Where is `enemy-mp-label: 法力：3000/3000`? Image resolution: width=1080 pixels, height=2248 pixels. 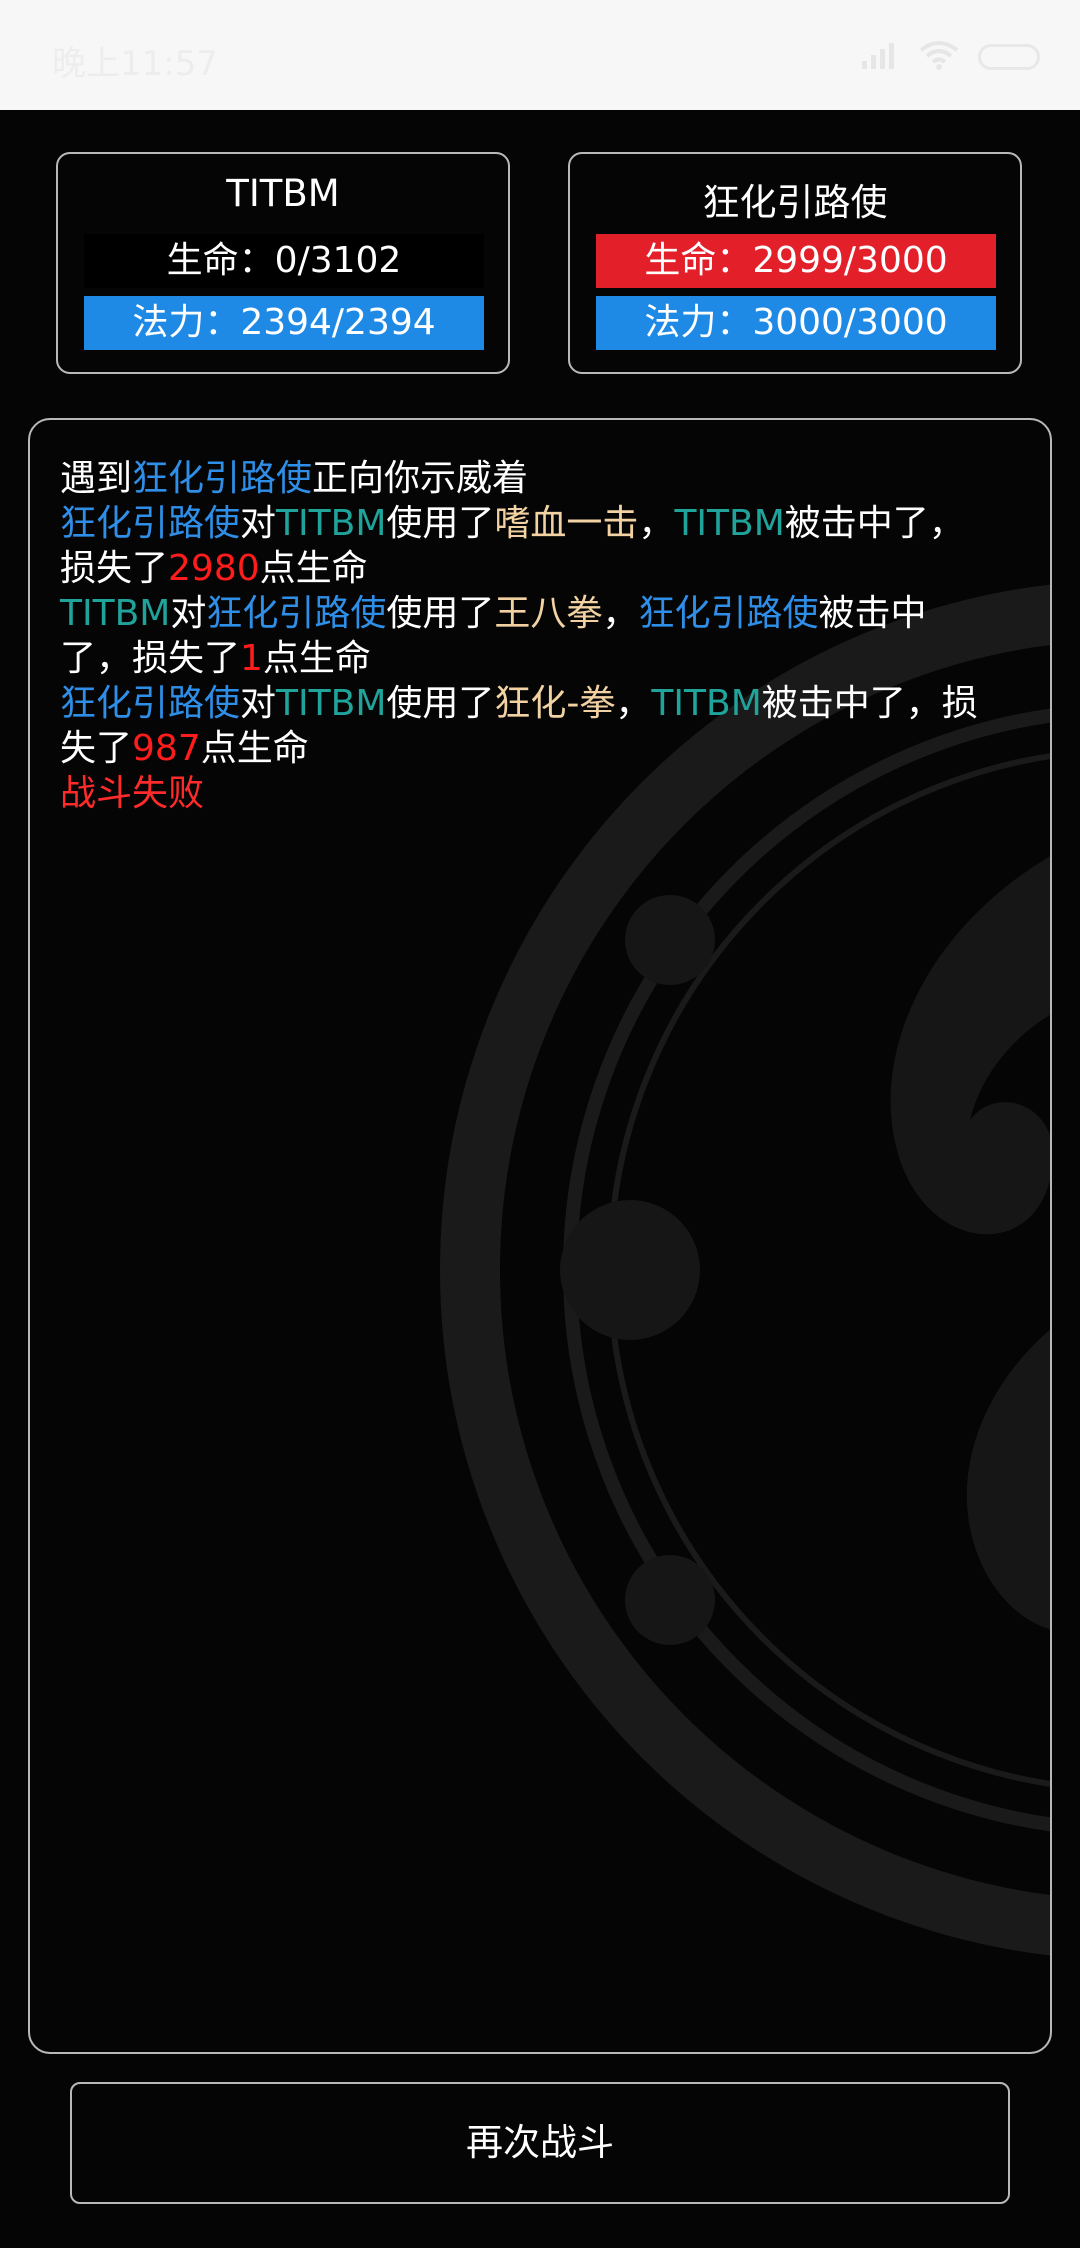
enemy-mp-label: 法力：3000/3000 is located at coordinates (796, 322).